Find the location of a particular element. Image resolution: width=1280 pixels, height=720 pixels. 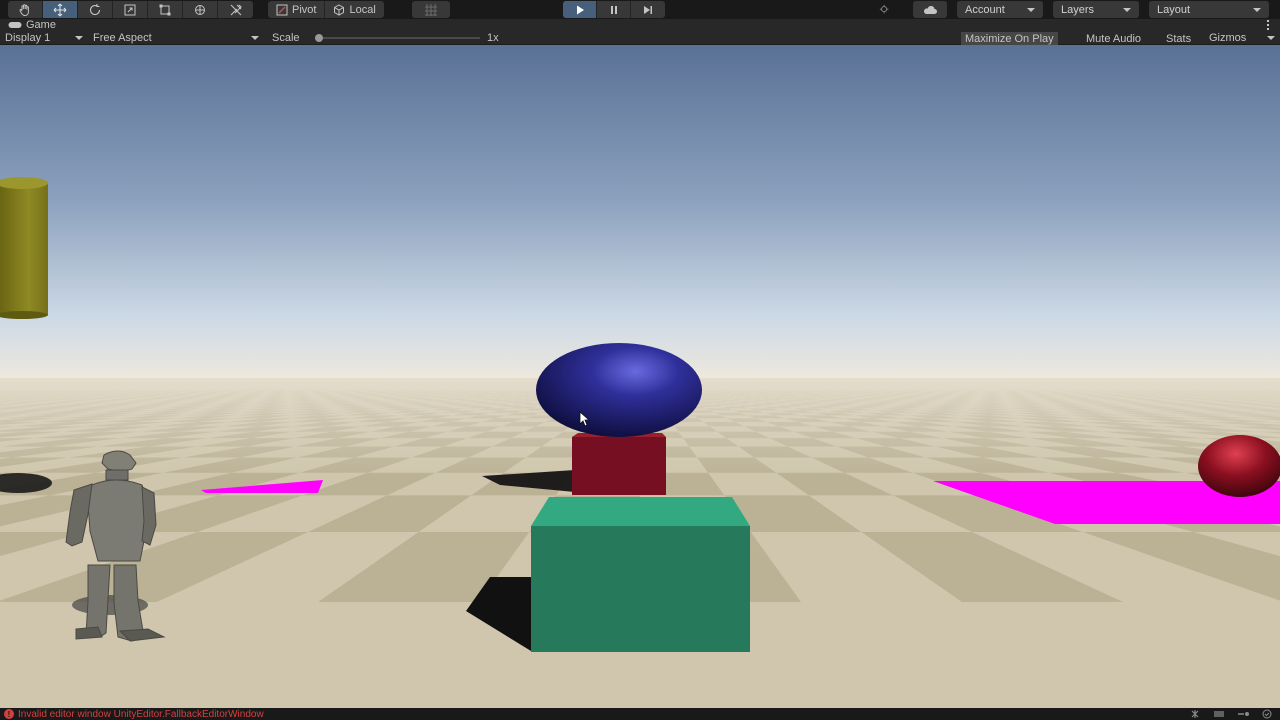

gizmos-dropdown: Gizmos is located at coordinates (1242, 38).